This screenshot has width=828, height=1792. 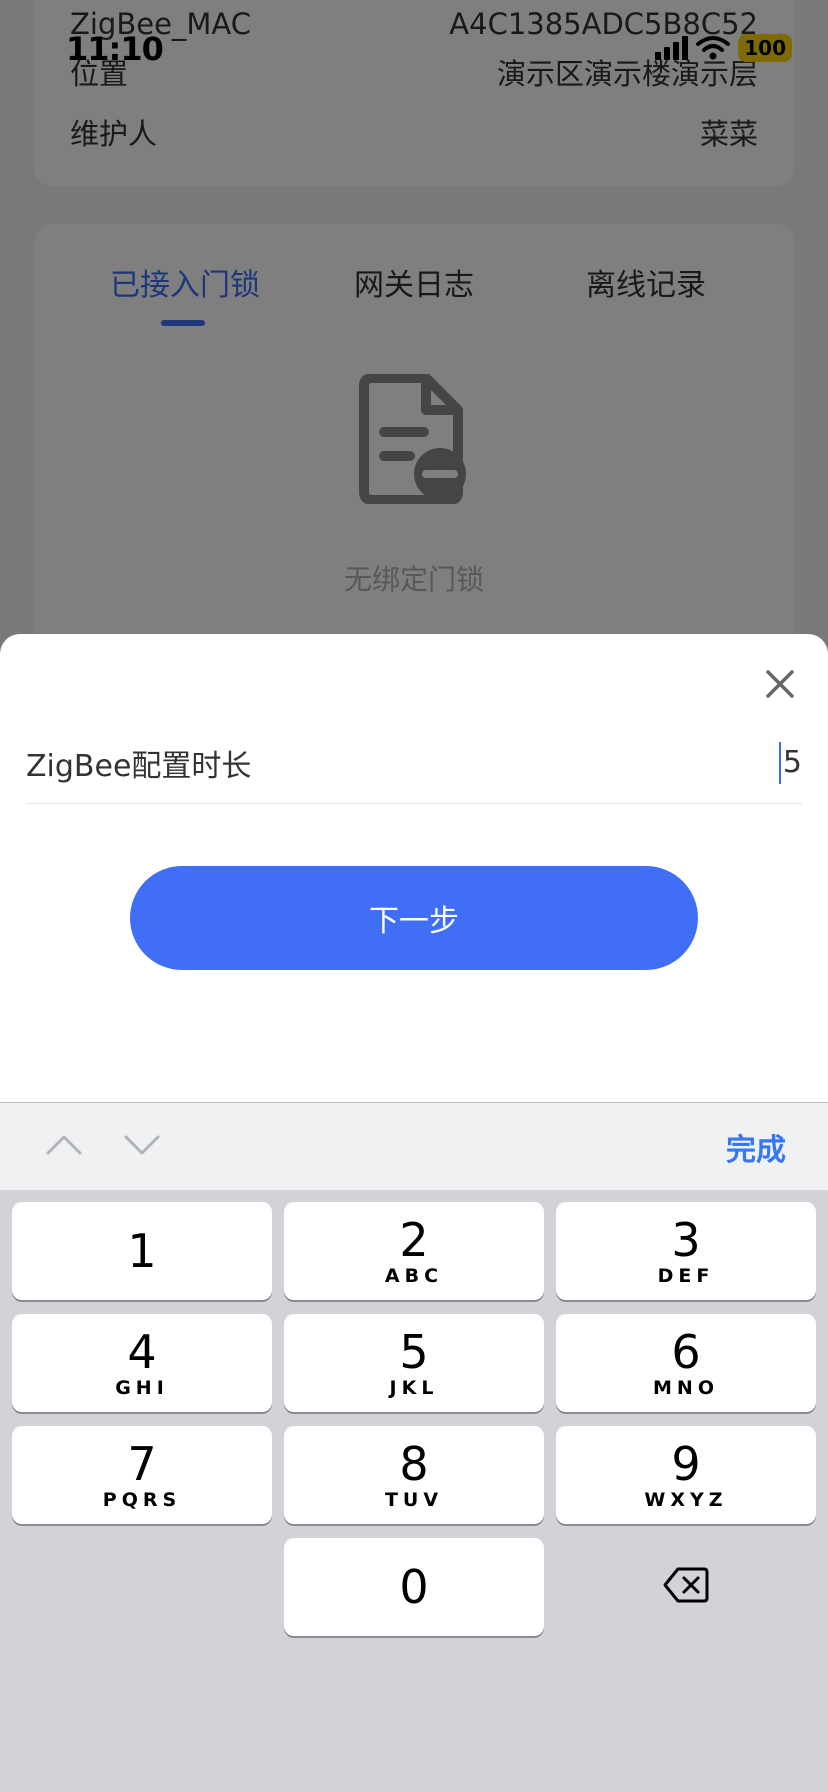 I want to click on key-2: 2 ABC, so click(x=414, y=1251).